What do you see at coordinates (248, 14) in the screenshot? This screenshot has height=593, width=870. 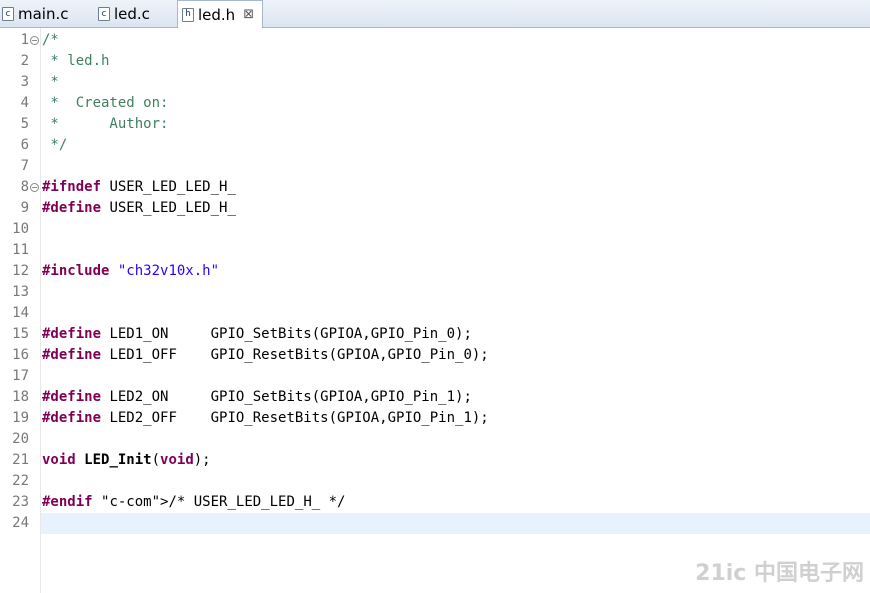 I see `close-icon: ⊠` at bounding box center [248, 14].